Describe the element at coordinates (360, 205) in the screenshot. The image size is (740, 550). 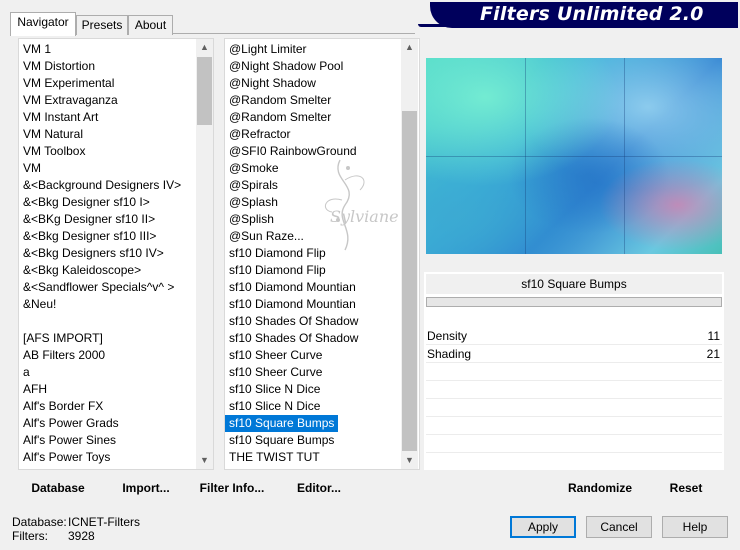
I see `watermark-signature: Sylviane` at that location.